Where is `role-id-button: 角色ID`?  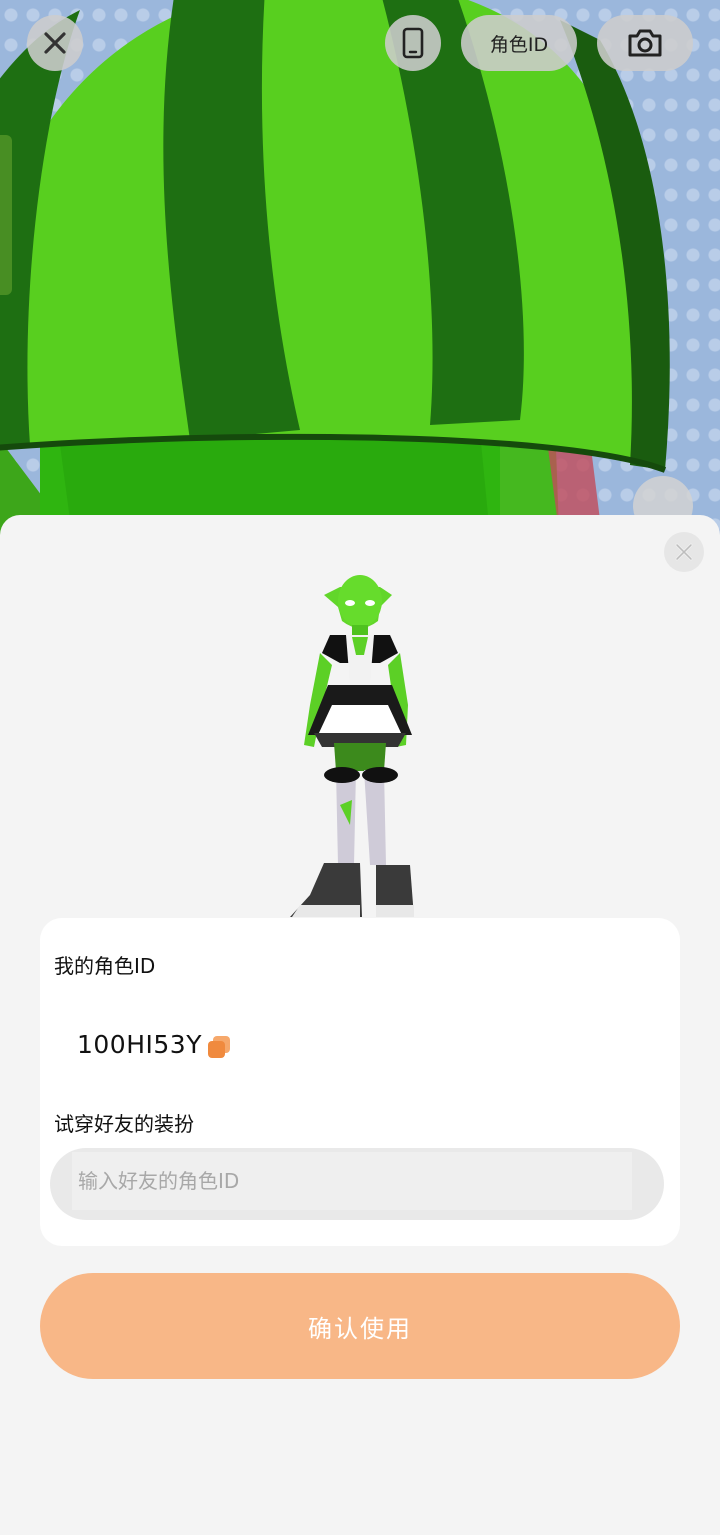
role-id-button: 角色ID is located at coordinates (519, 43).